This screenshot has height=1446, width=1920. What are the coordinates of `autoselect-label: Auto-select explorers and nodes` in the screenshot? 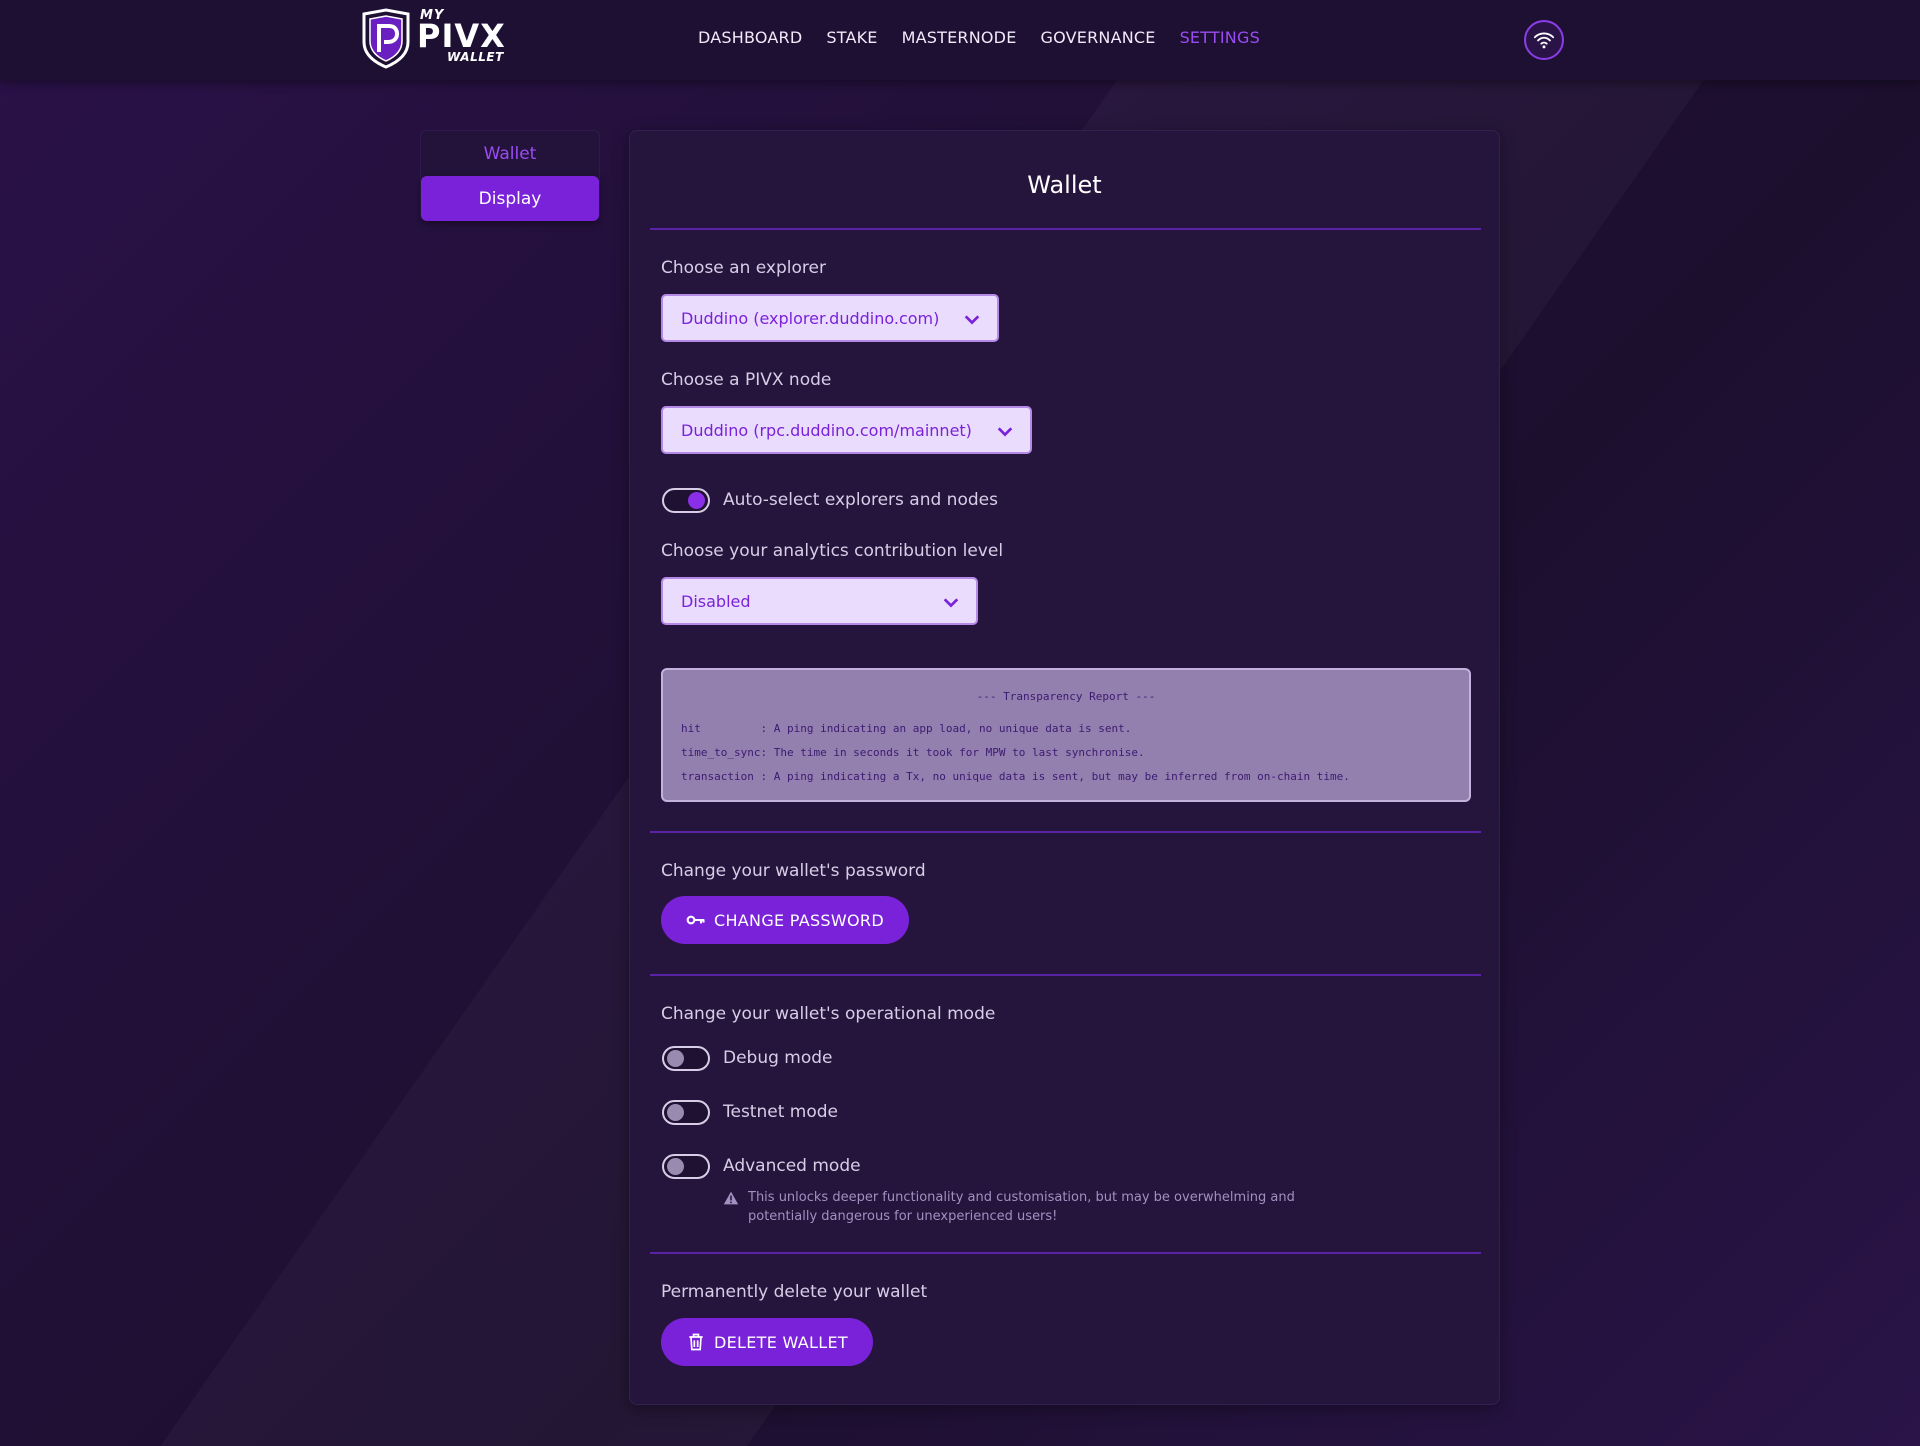 It's located at (860, 500).